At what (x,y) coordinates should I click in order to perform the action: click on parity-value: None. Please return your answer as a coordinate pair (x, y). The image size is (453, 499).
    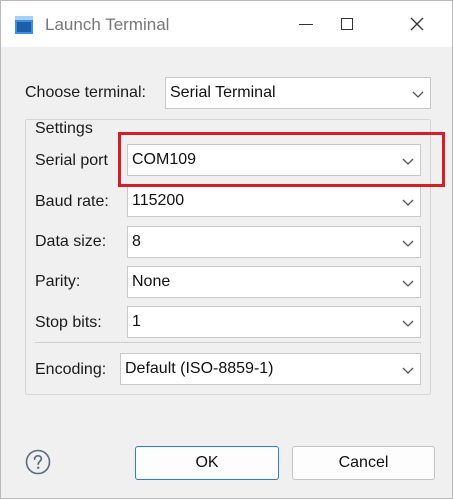
    Looking at the image, I should click on (151, 281).